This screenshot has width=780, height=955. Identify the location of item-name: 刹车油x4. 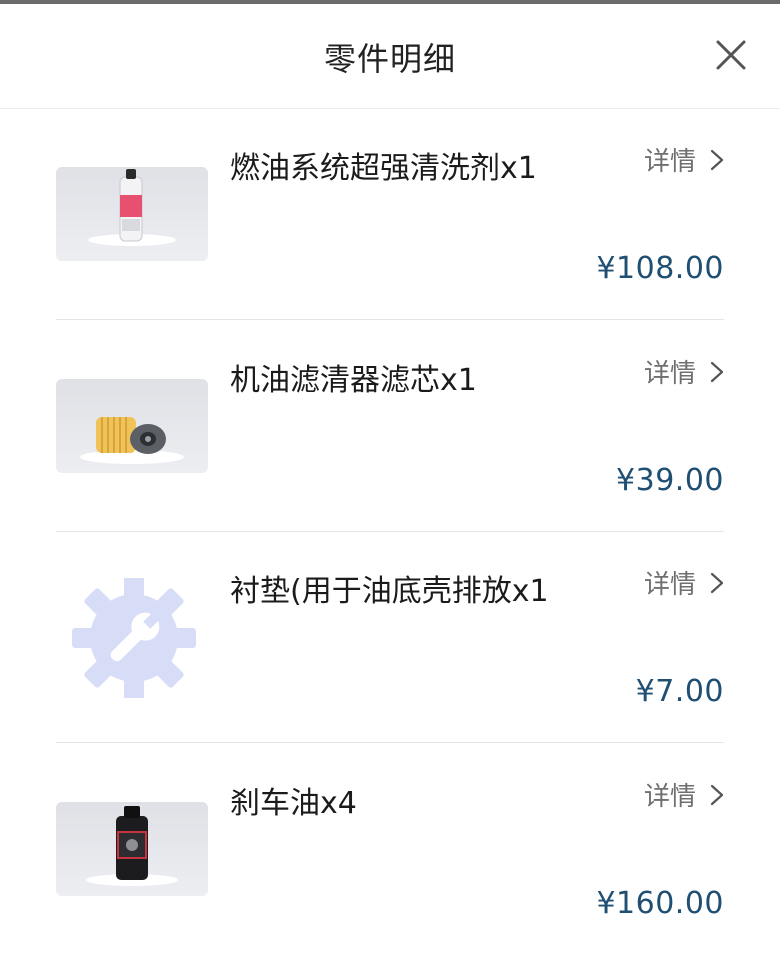
(293, 803).